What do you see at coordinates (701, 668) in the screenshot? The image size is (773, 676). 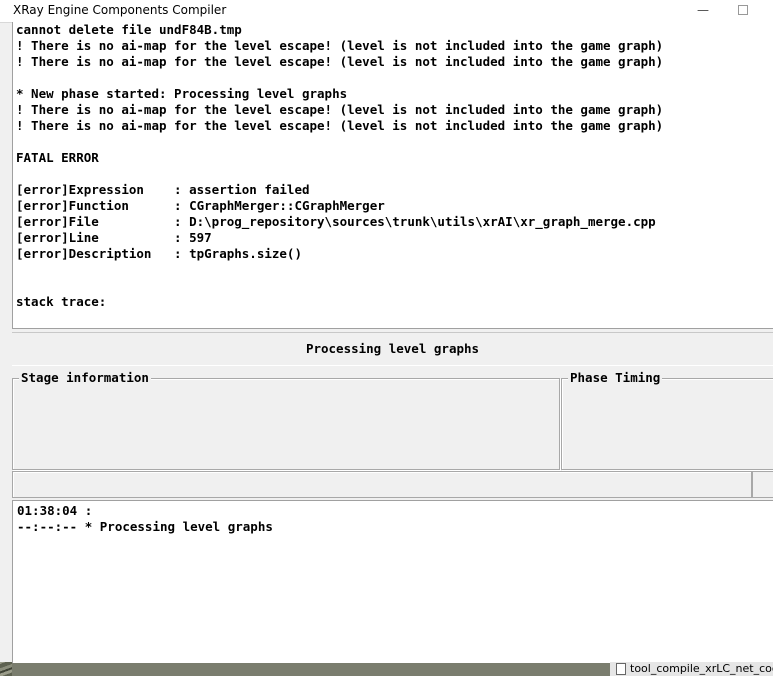 I see `taskbar-item-label: tool_compile_xrLC_net_coo` at bounding box center [701, 668].